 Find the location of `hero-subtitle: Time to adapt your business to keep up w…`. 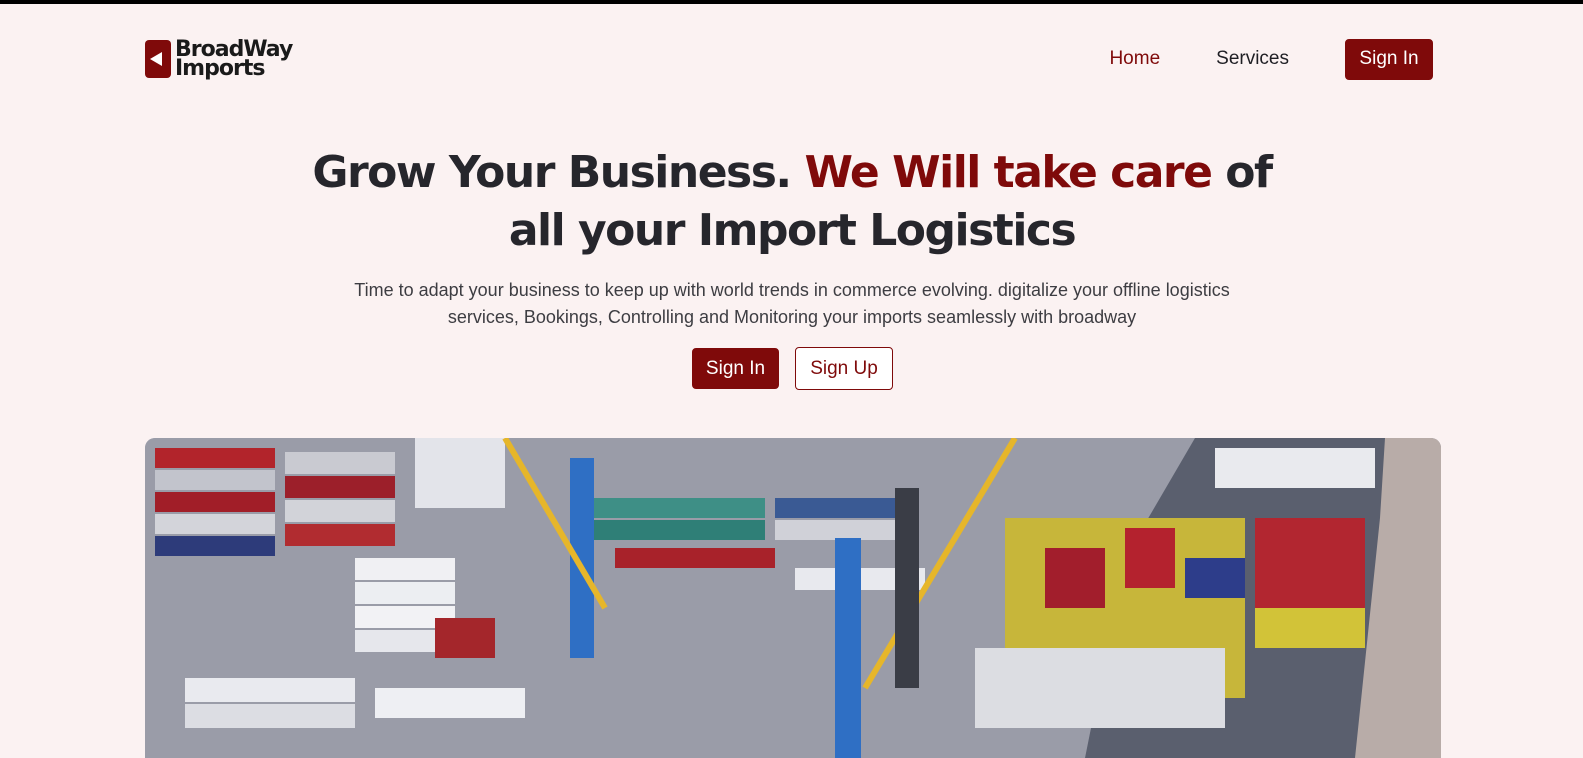

hero-subtitle: Time to adapt your business to keep up w… is located at coordinates (792, 303).